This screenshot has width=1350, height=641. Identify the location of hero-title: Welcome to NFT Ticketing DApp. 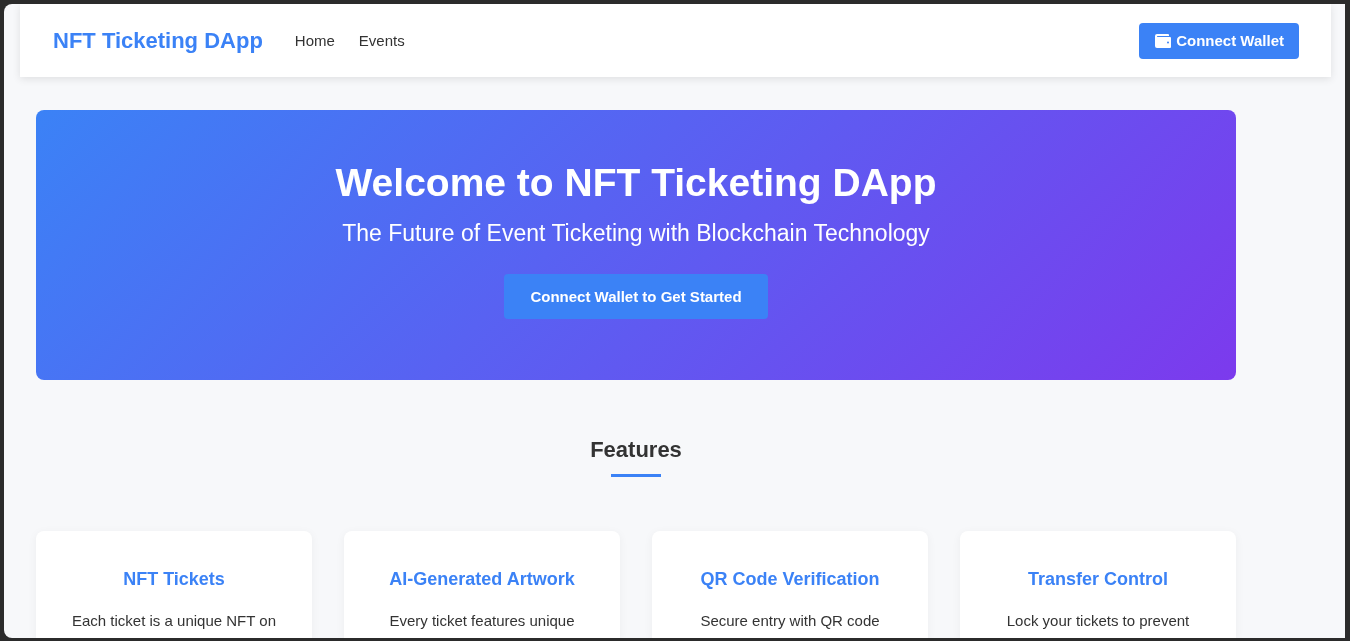
(636, 183).